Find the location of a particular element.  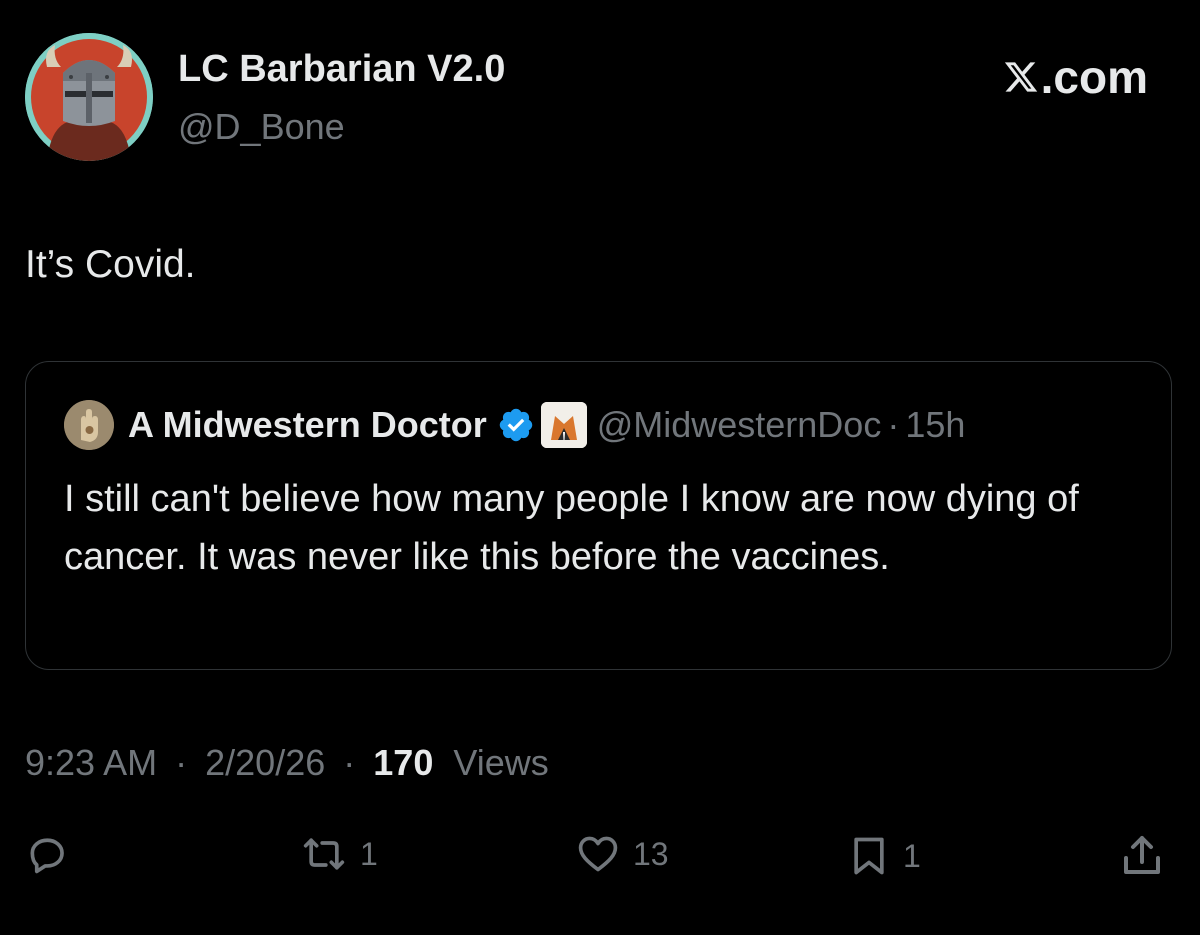

author-avatar is located at coordinates (89, 97).